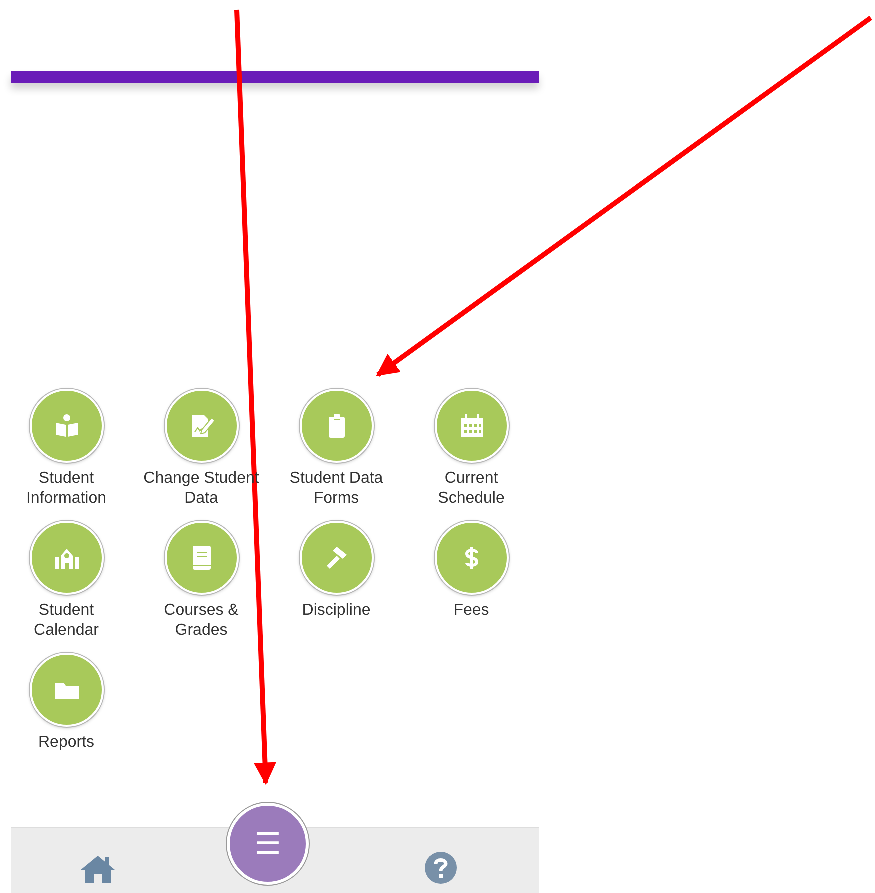  I want to click on menu-button: ☰, so click(268, 844).